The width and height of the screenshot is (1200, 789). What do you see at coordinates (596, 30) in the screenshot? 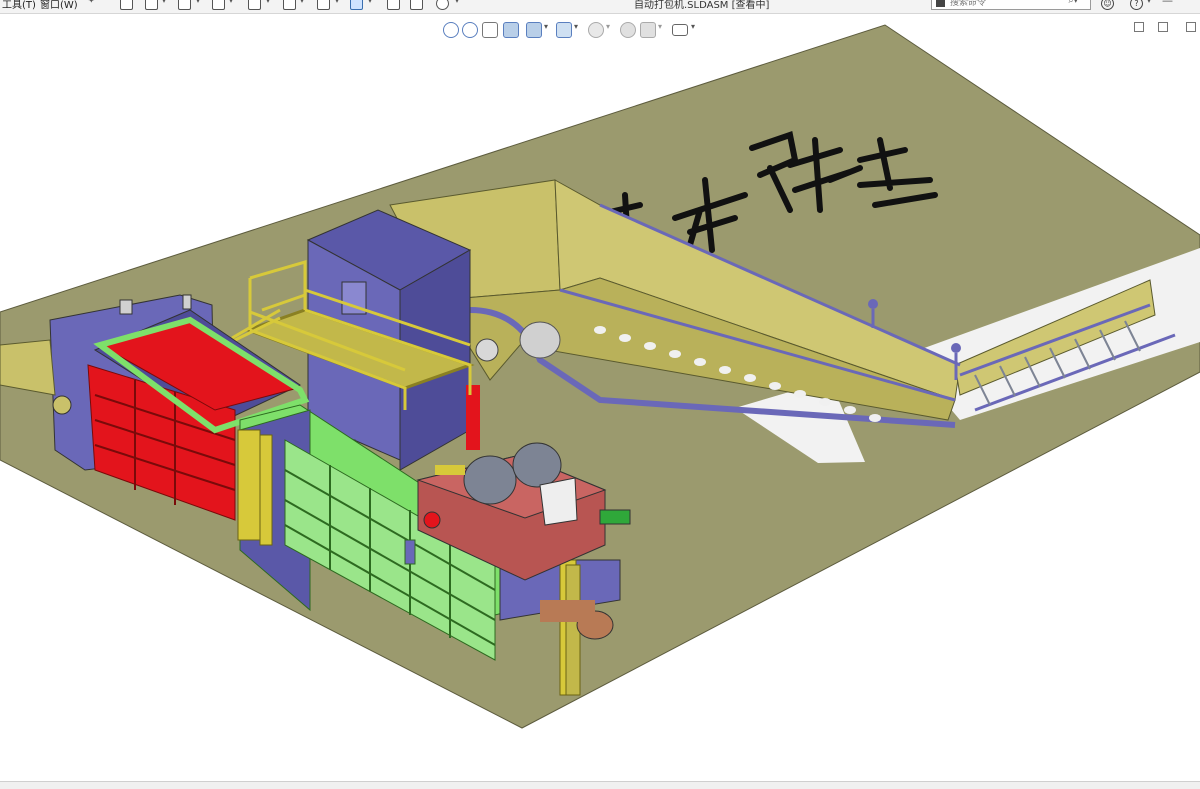
I see `display-style-icon` at bounding box center [596, 30].